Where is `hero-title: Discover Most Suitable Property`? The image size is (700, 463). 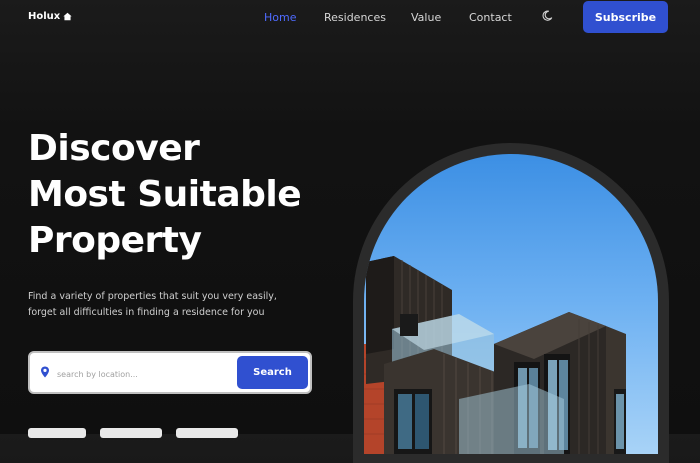
hero-title: Discover Most Suitable Property is located at coordinates (165, 195).